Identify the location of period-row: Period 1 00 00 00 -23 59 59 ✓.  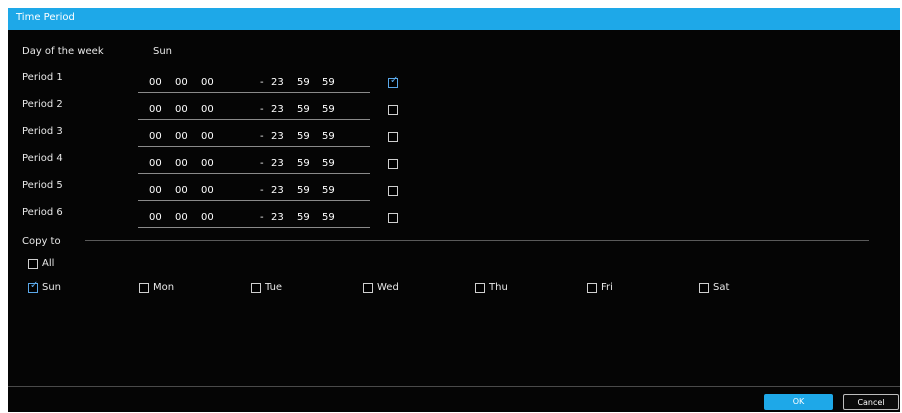
(454, 85).